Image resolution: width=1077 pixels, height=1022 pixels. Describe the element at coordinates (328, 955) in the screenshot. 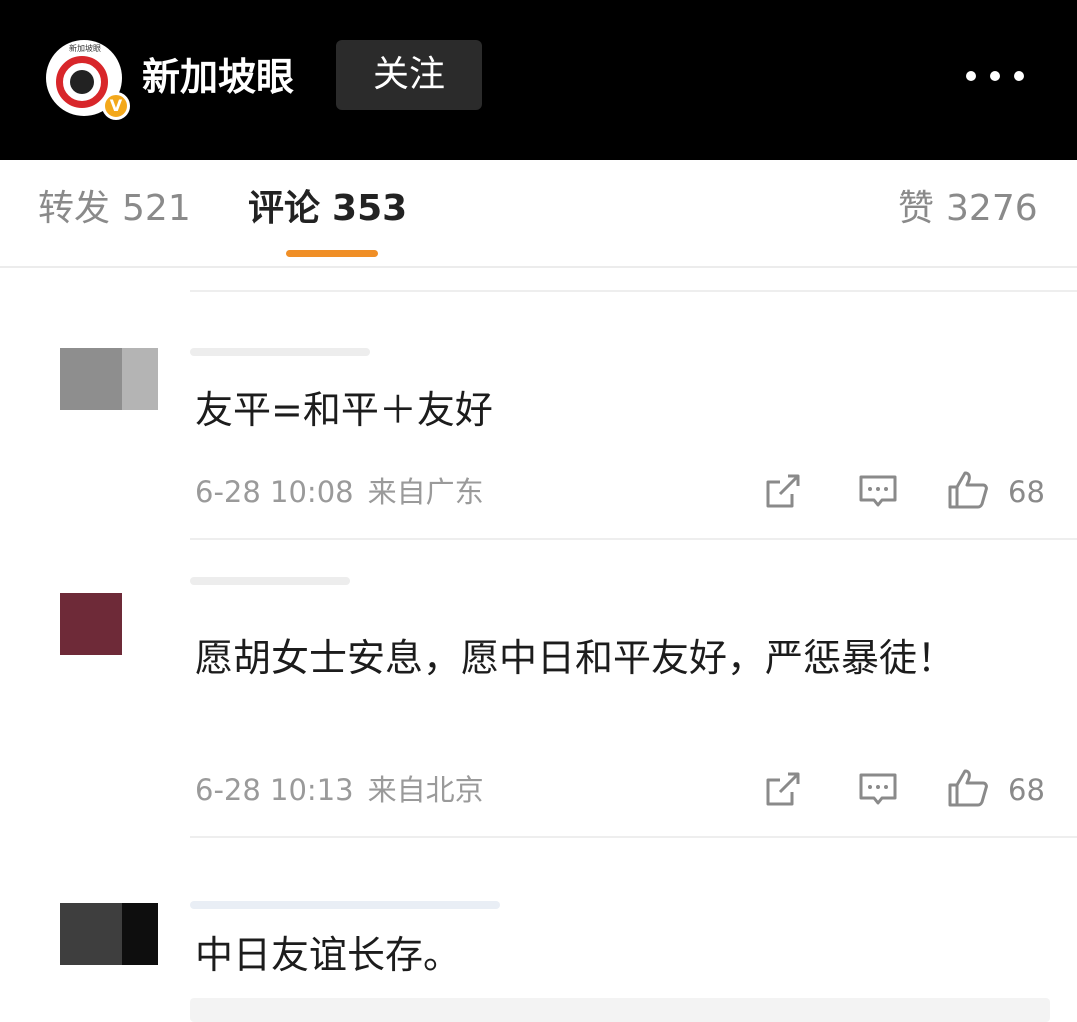

I see `comment-text: 中日友谊长存。` at that location.